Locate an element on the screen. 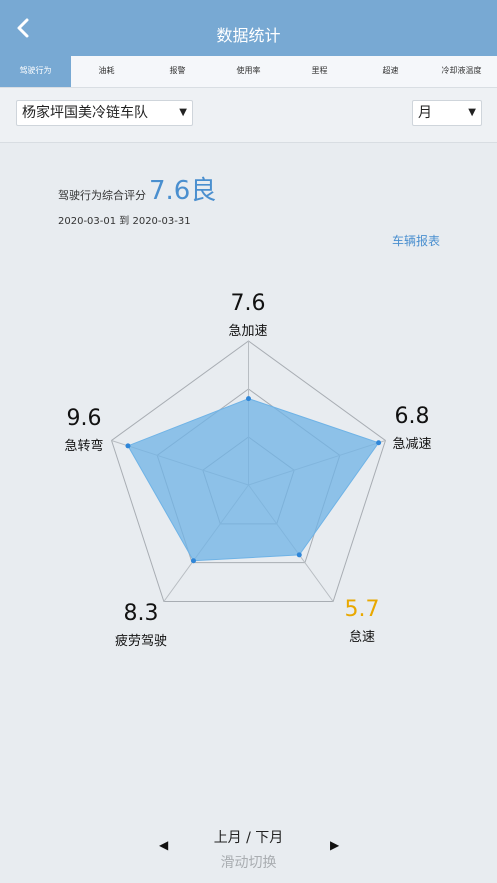 Image resolution: width=497 pixels, height=883 pixels. app-header: 数据统计 is located at coordinates (248, 28).